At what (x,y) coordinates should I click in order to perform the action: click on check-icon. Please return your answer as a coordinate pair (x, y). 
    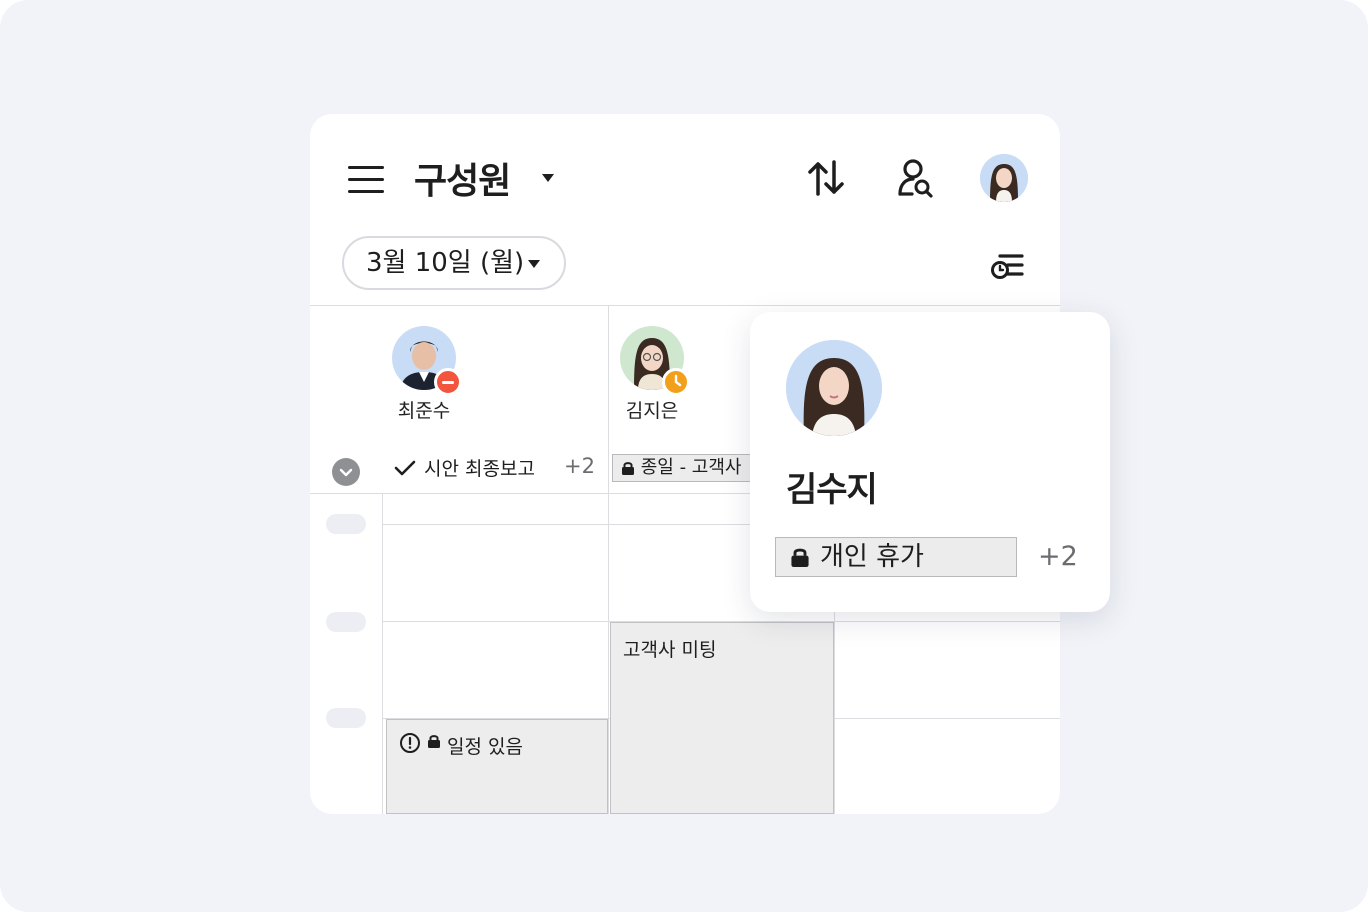
    Looking at the image, I should click on (405, 467).